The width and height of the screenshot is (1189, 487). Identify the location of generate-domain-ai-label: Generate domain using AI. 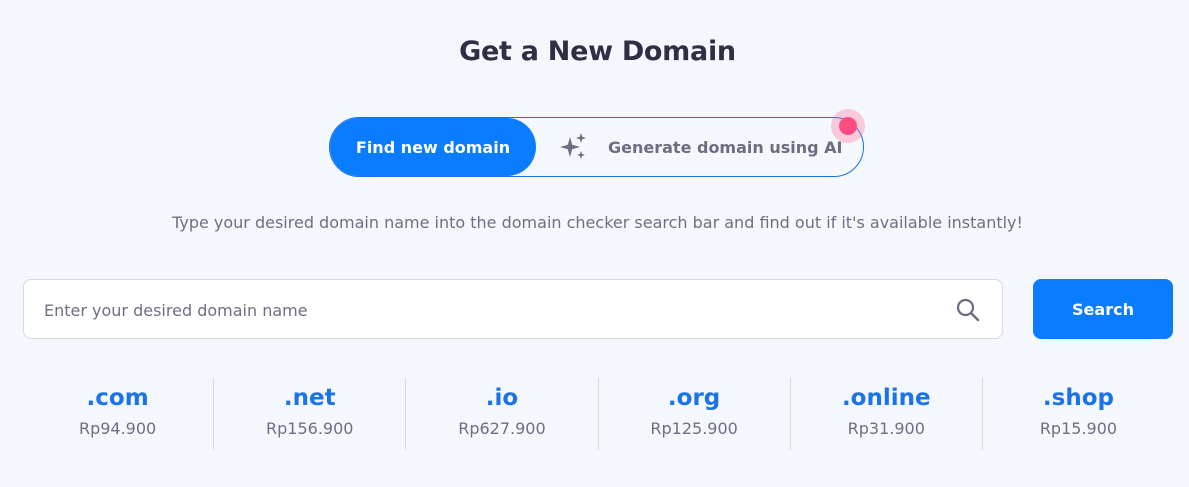
(725, 147).